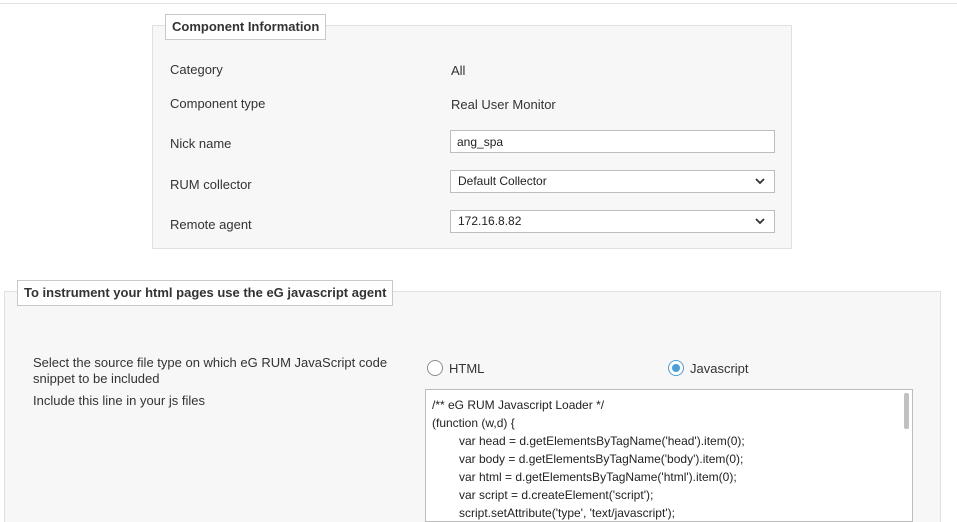 The image size is (957, 522). I want to click on radio-html-circle, so click(435, 368).